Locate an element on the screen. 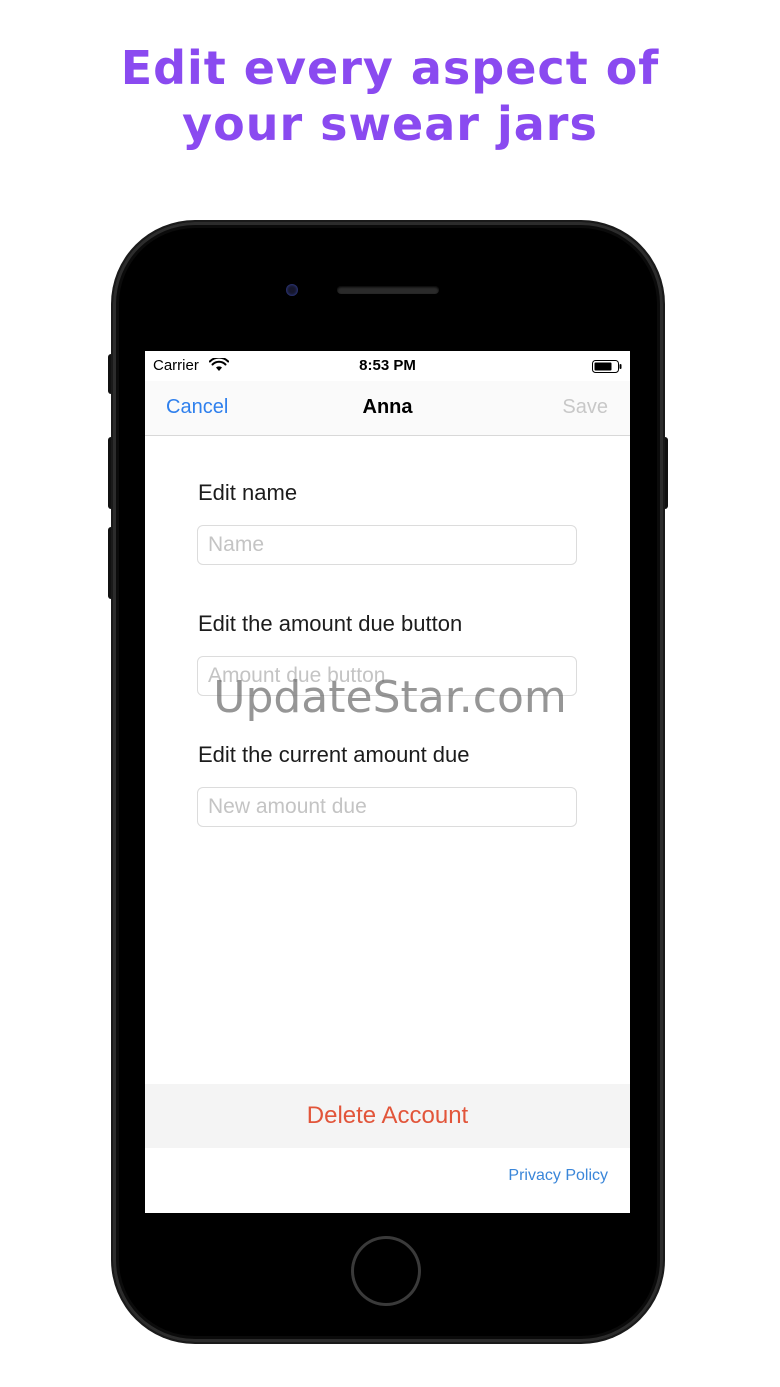 The image size is (780, 1387). edit-name-label: Edit name is located at coordinates (248, 492).